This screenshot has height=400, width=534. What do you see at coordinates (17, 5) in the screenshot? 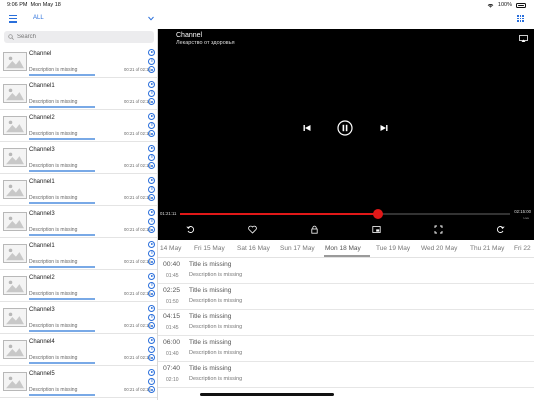
I see `status-time: 9:06 PM` at bounding box center [17, 5].